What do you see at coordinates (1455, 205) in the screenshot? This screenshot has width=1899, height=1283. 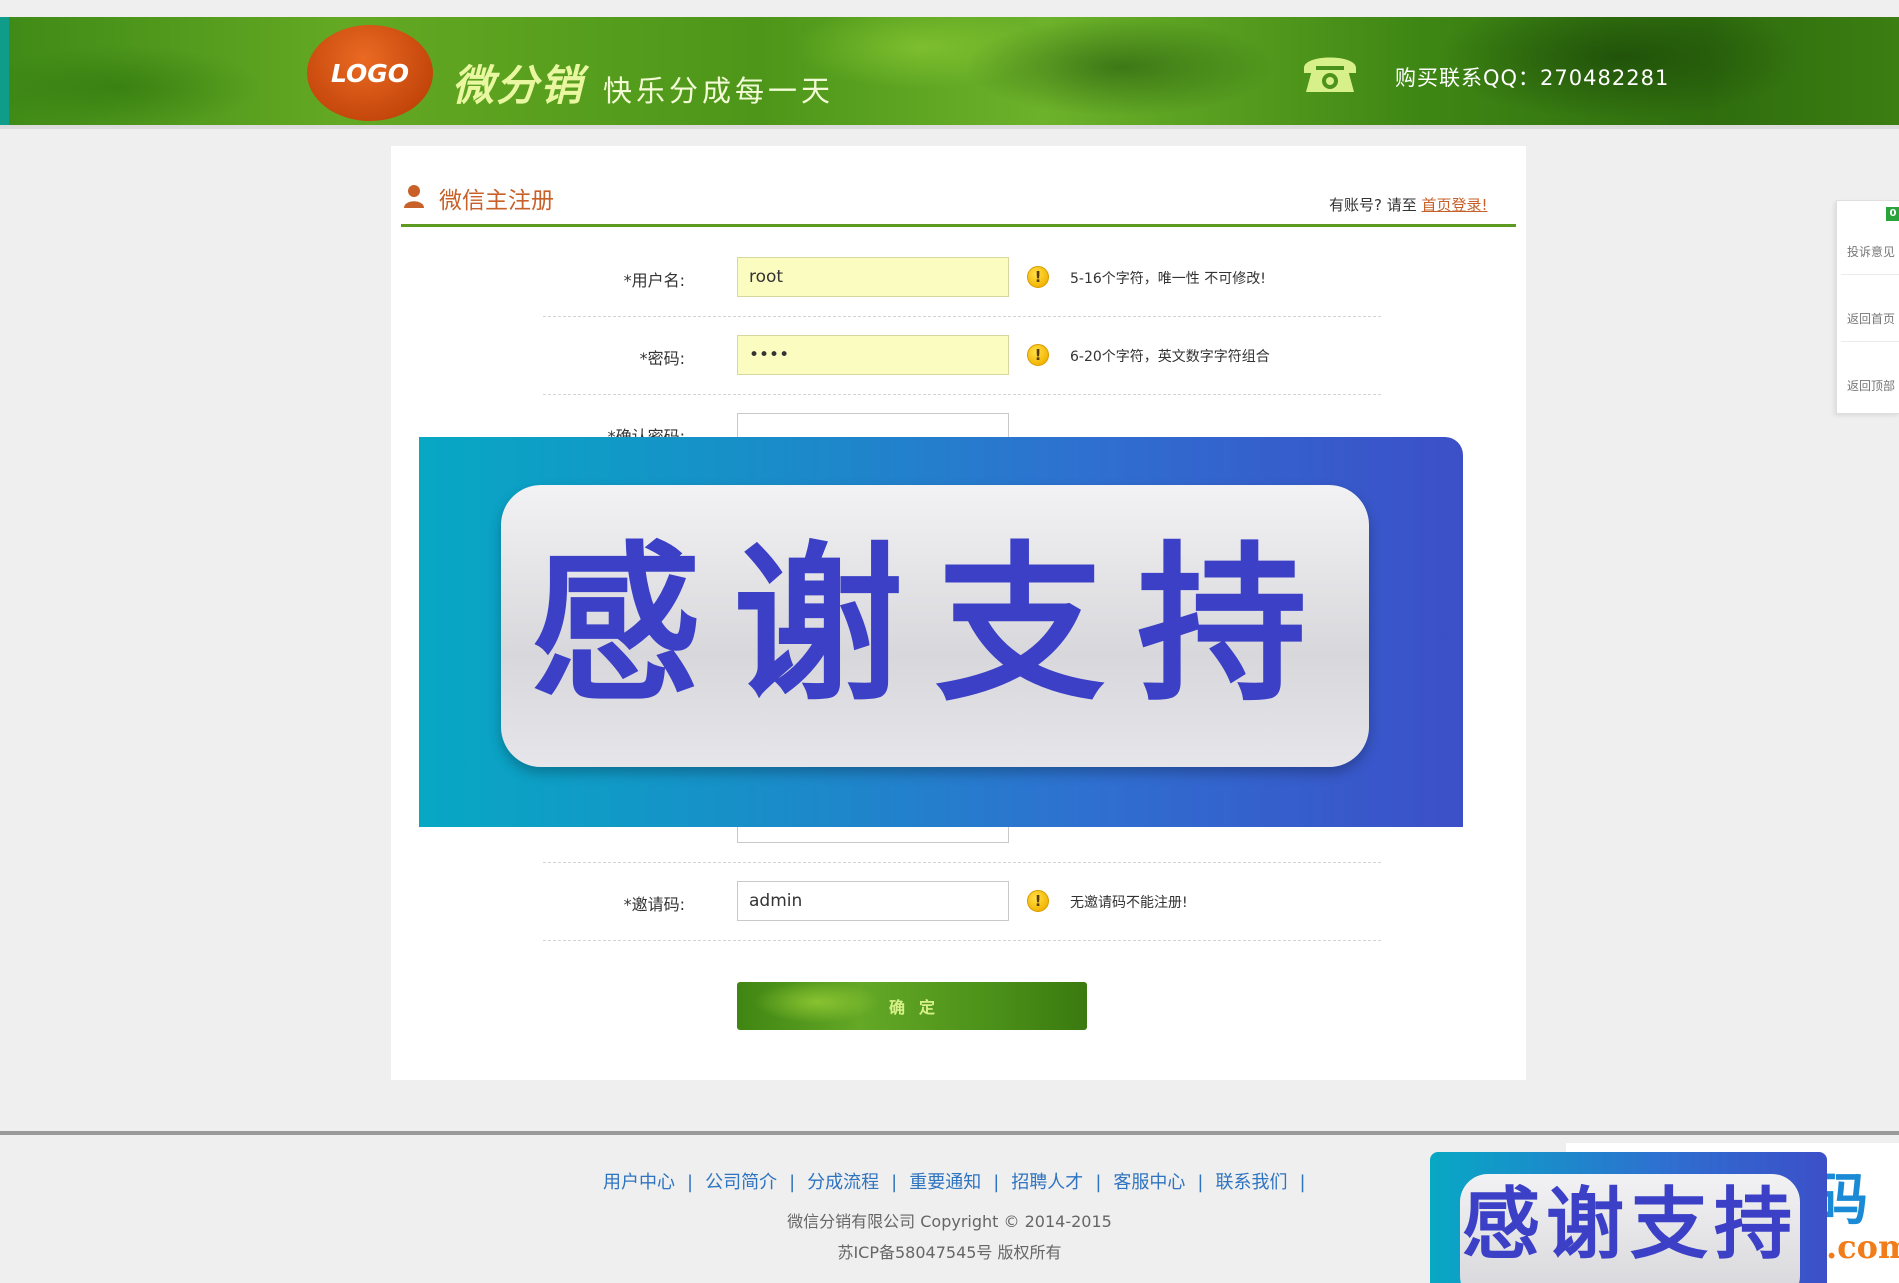 I see `login-link: 首页登录!` at bounding box center [1455, 205].